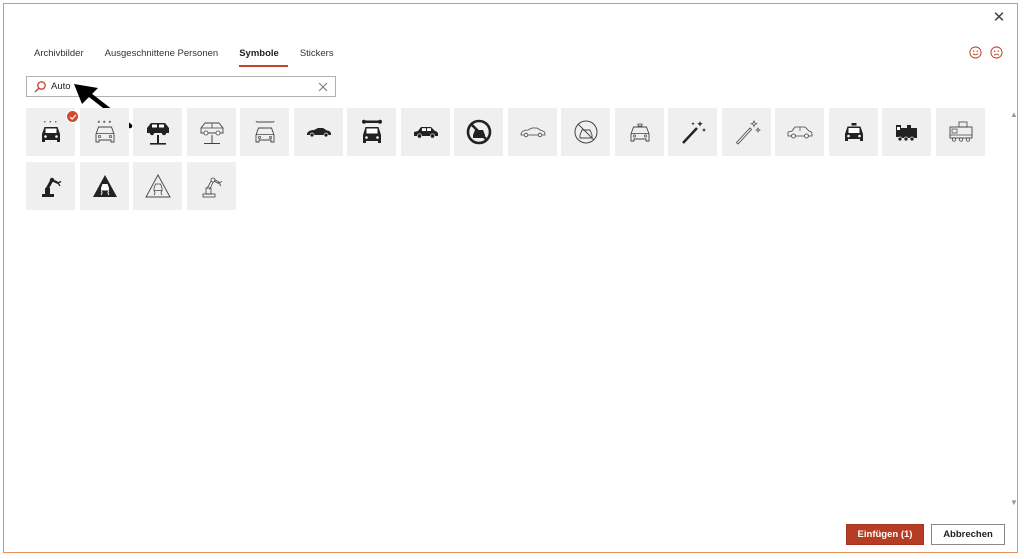 This screenshot has height=559, width=1024. Describe the element at coordinates (104, 132) in the screenshot. I see `car-wash-outline-icon` at that location.